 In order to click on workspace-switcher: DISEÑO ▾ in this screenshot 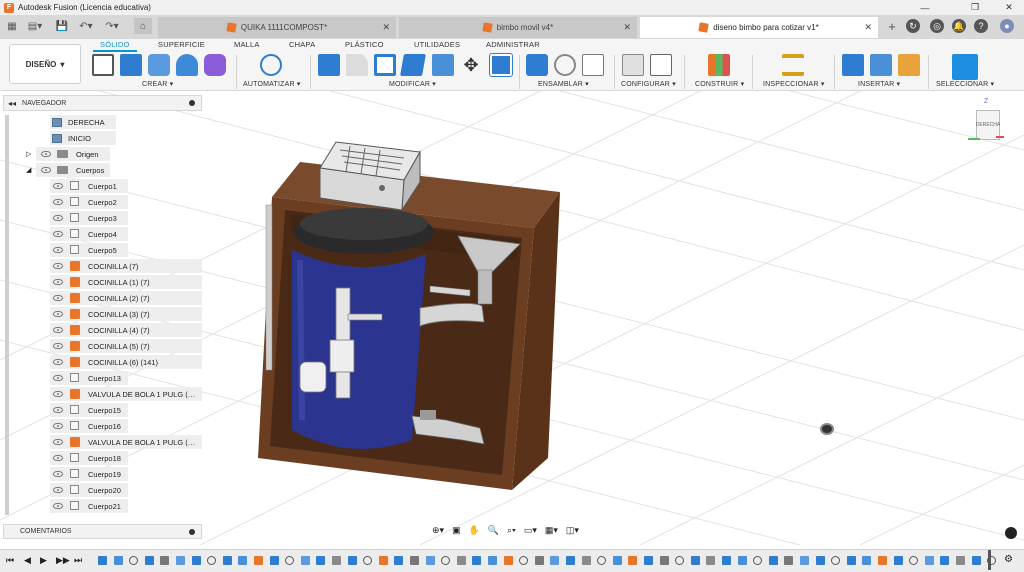, I will do `click(45, 64)`.